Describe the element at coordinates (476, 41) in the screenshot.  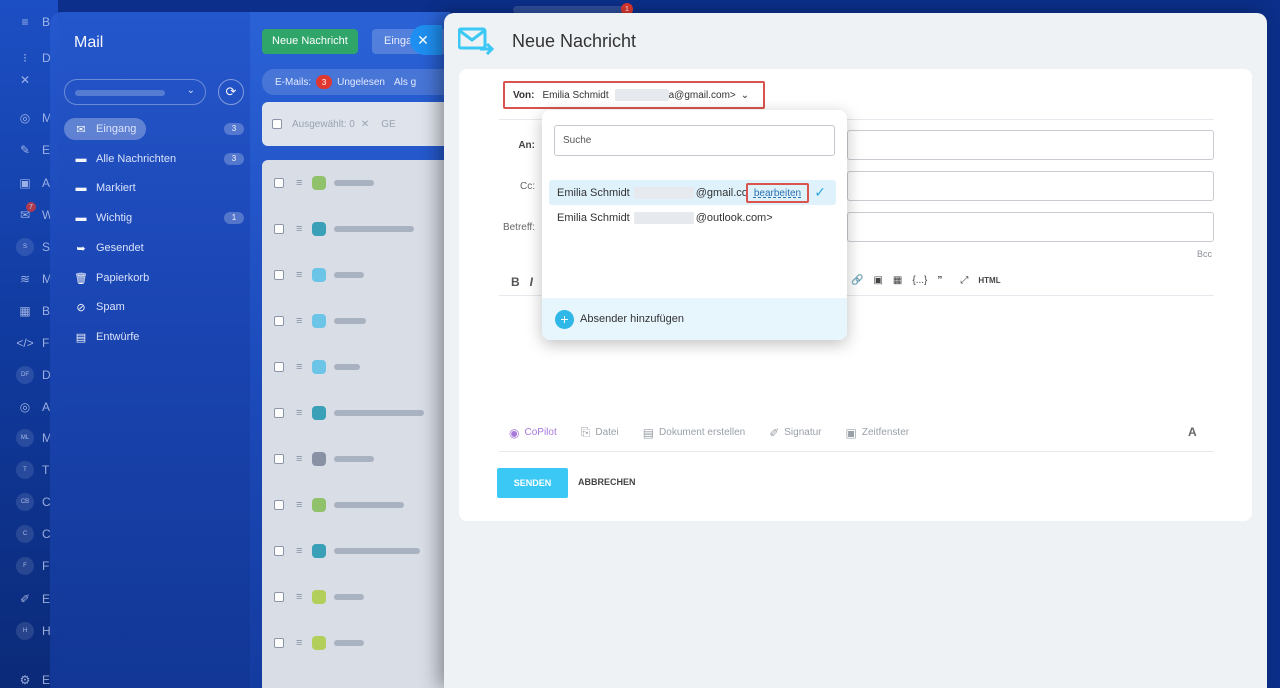
I see `new-mail-icon` at that location.